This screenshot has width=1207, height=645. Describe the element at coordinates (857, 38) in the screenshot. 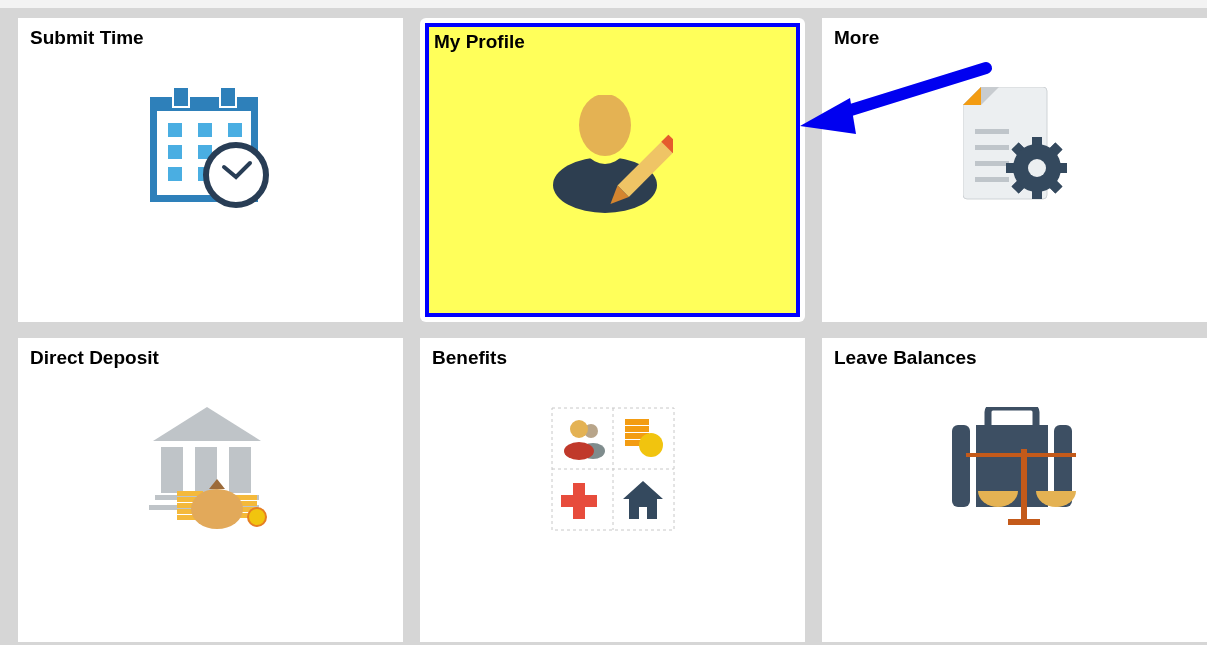

I see `tile-title: More` at that location.